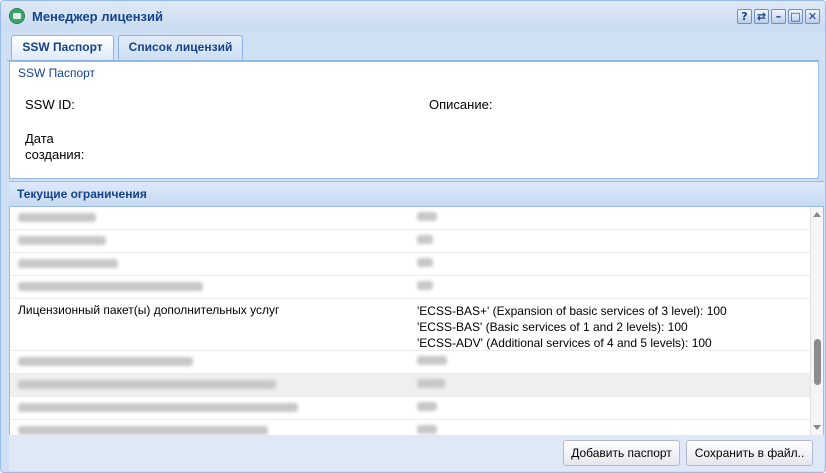  What do you see at coordinates (795, 16) in the screenshot?
I see `maximize-icon: □` at bounding box center [795, 16].